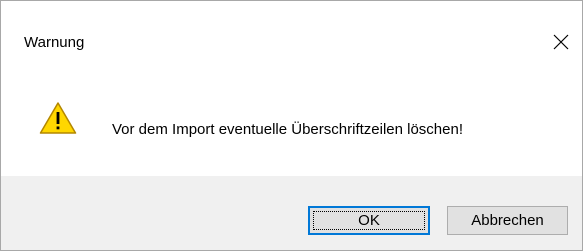 The height and width of the screenshot is (251, 583). I want to click on cancel-button: Abbrechen, so click(507, 220).